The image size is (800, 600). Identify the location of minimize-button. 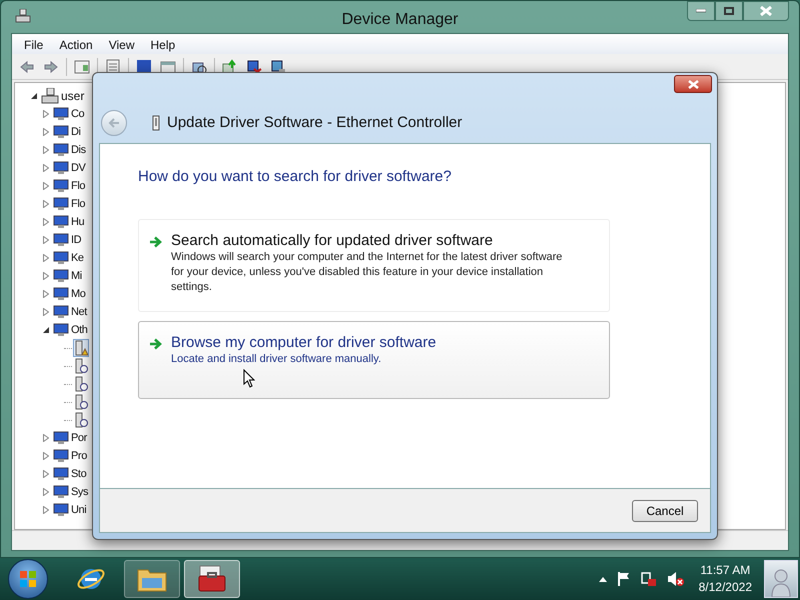
(701, 11).